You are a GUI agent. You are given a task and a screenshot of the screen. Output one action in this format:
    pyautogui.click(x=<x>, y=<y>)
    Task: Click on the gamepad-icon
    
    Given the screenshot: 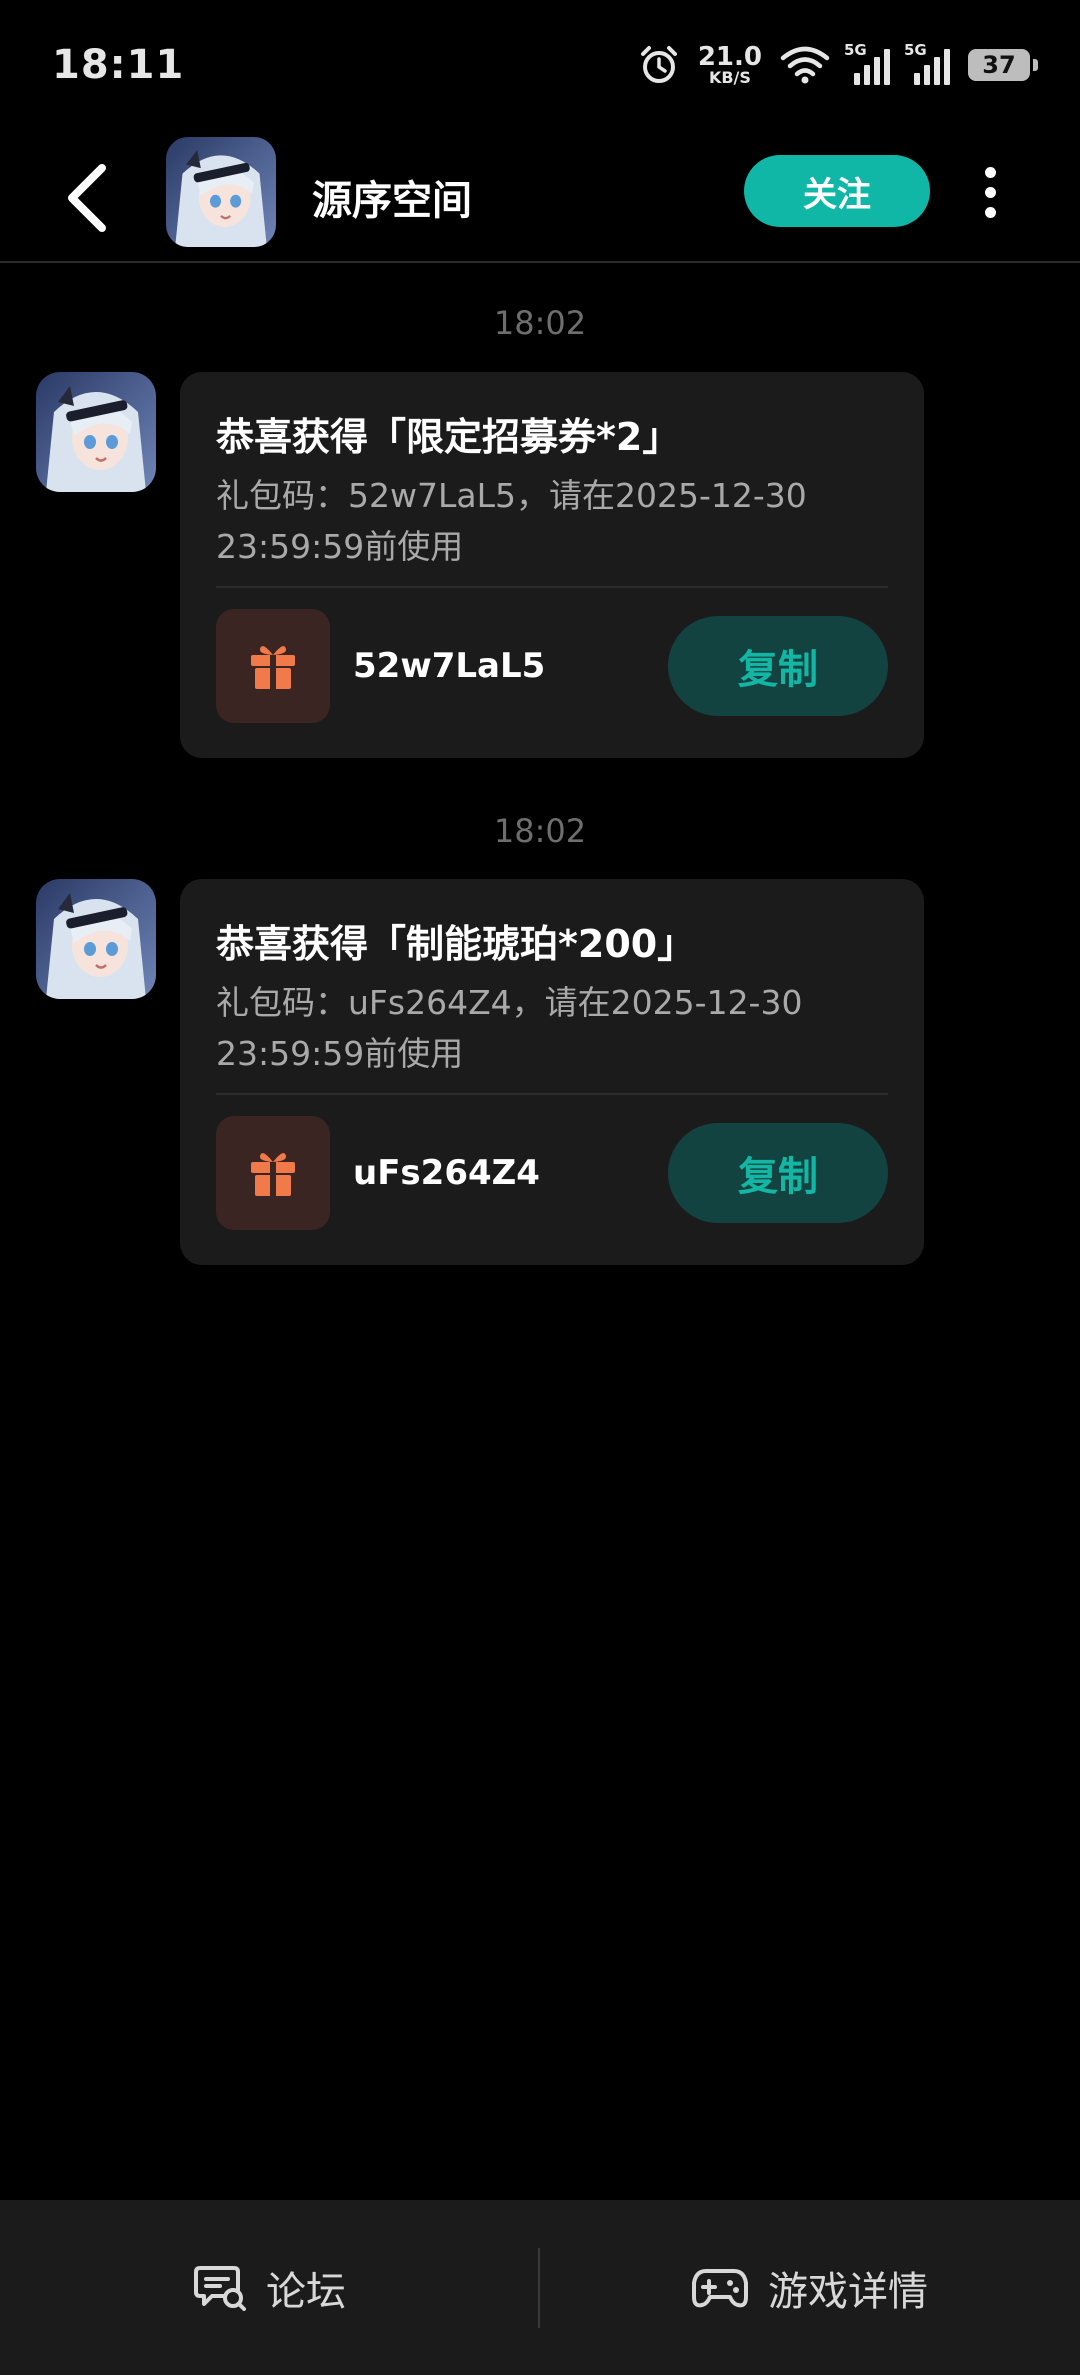 What is the action you would take?
    pyautogui.click(x=720, y=2287)
    